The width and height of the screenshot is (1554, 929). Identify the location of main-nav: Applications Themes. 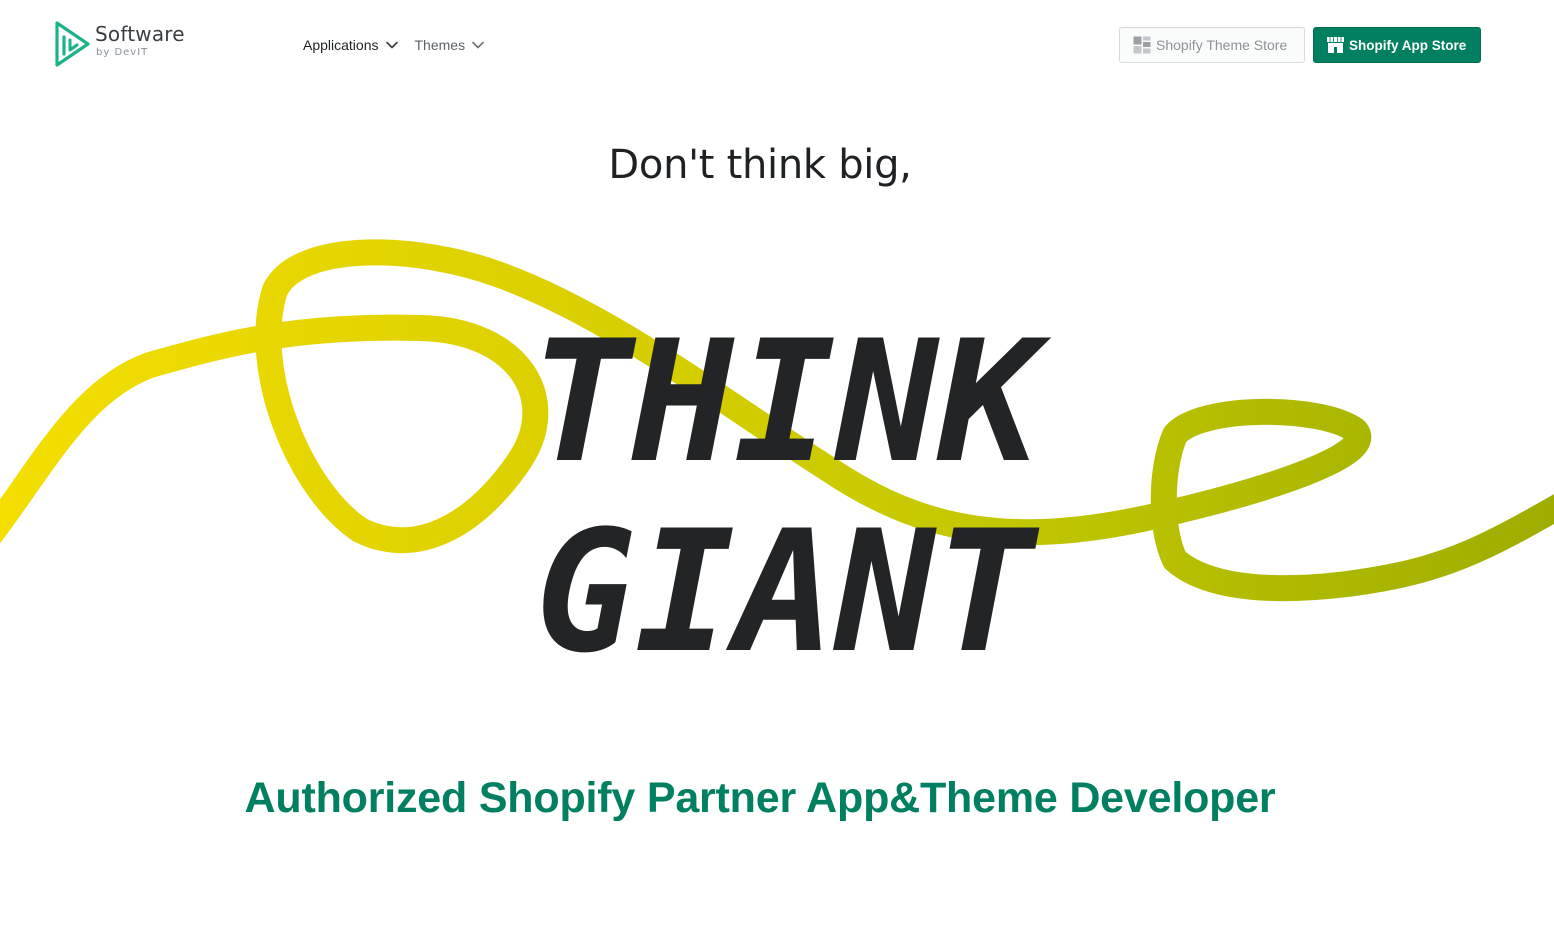
(393, 45).